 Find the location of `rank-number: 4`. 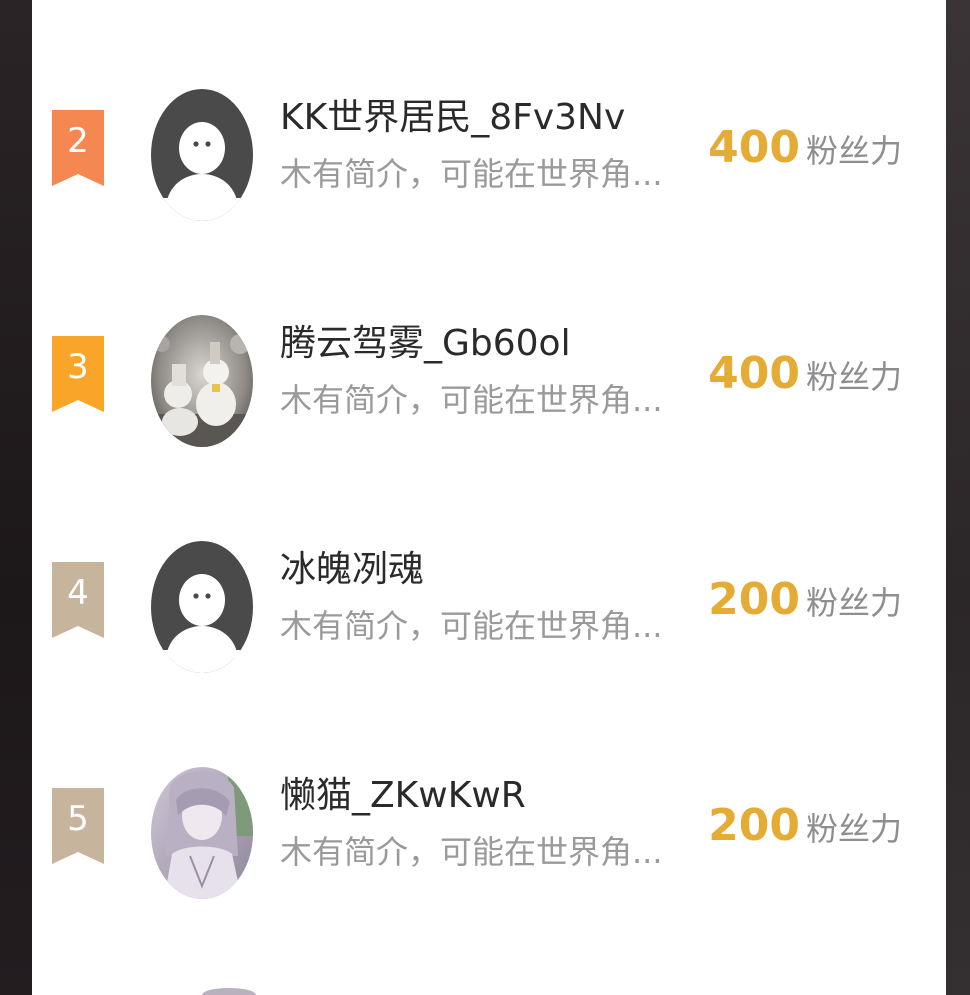

rank-number: 4 is located at coordinates (78, 593).